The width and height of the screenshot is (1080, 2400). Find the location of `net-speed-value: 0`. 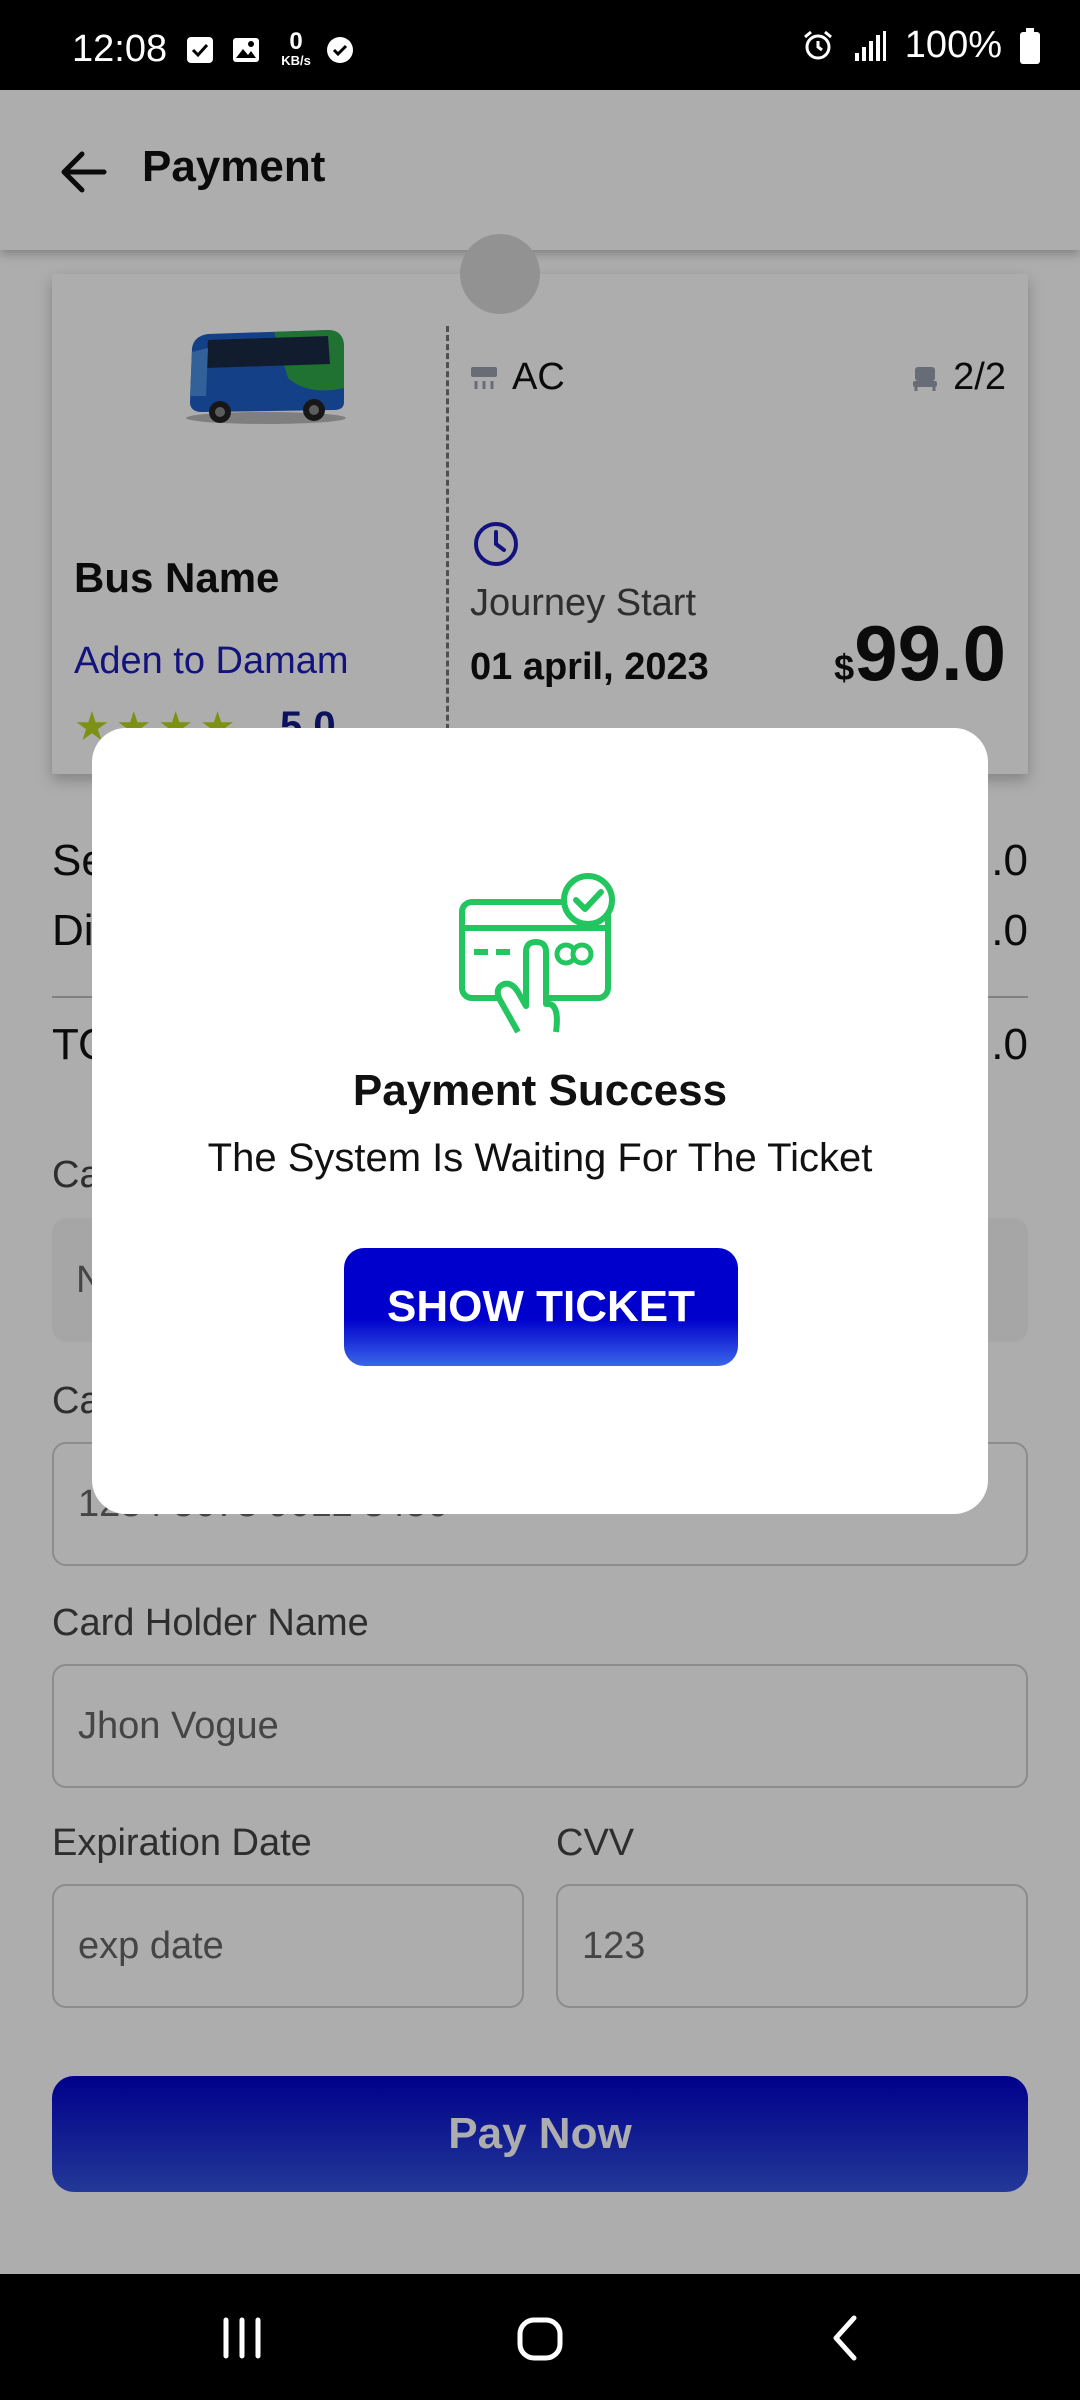

net-speed-value: 0 is located at coordinates (296, 41).